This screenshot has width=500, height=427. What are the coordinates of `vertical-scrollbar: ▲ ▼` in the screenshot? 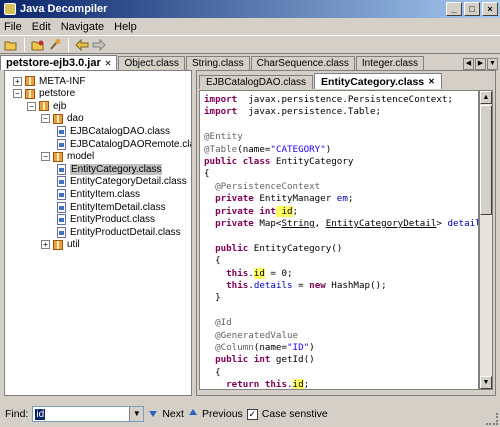 It's located at (486, 240).